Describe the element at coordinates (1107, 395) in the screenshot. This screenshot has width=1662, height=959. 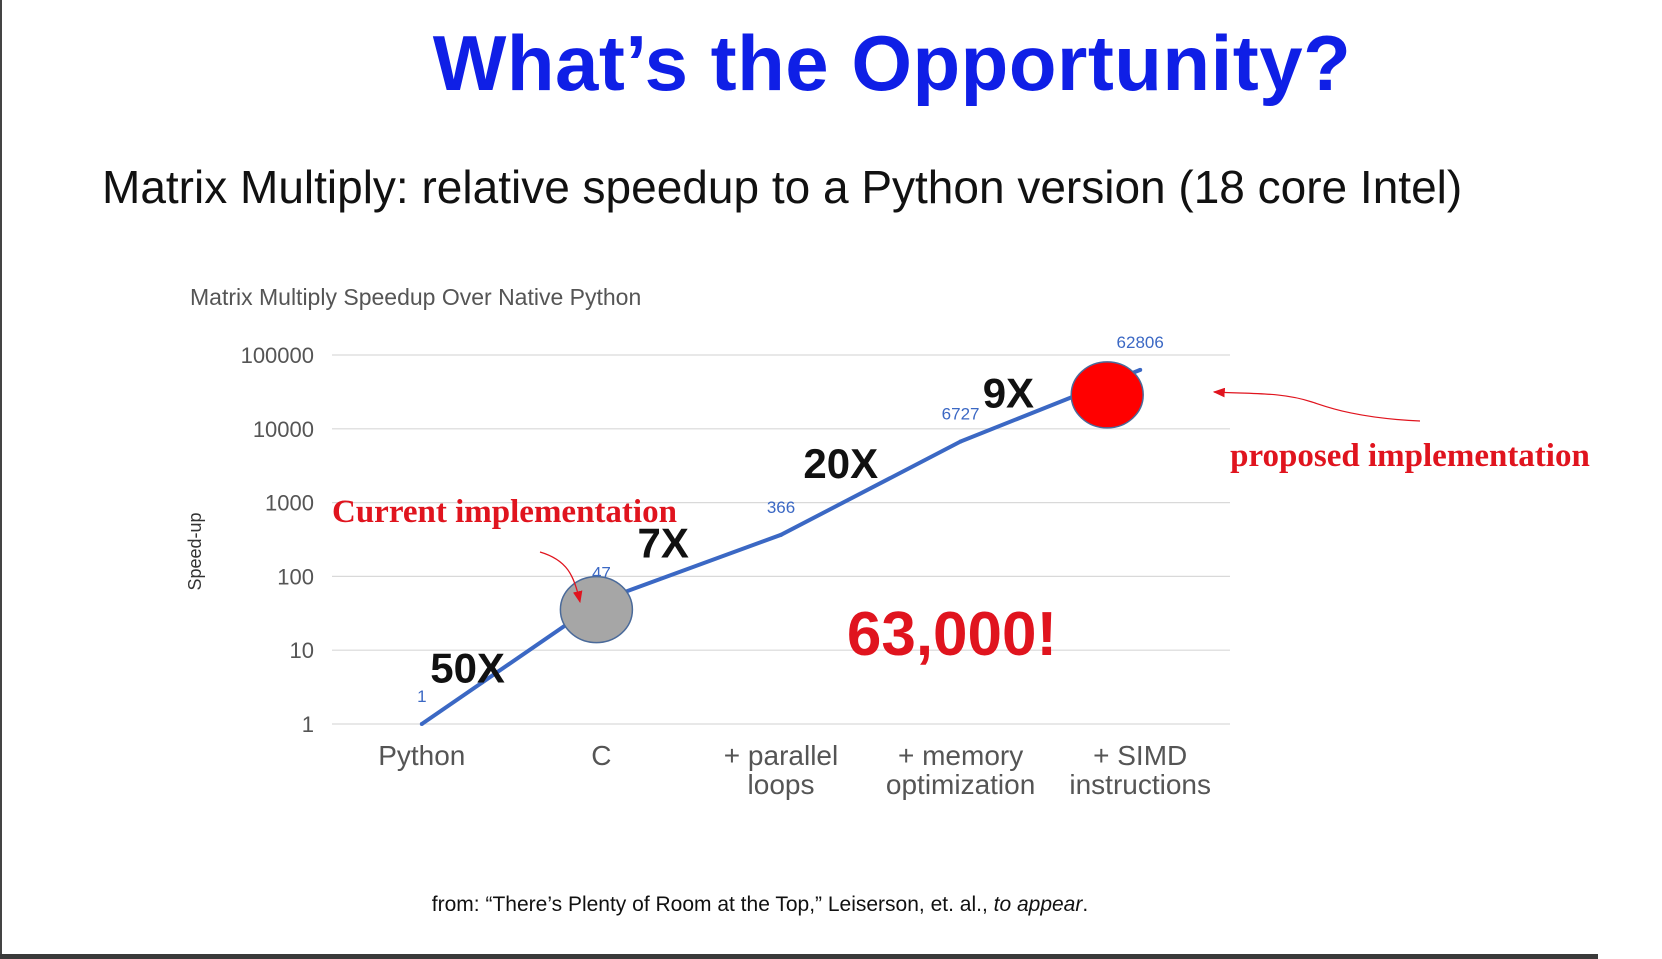
I see `proposed-implementation-marker` at that location.